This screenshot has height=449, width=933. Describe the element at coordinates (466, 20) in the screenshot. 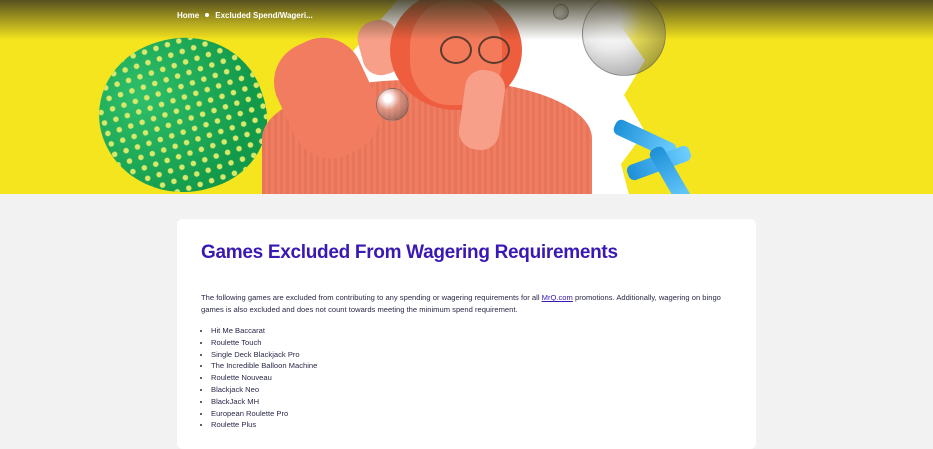

I see `hero-top-shade` at that location.